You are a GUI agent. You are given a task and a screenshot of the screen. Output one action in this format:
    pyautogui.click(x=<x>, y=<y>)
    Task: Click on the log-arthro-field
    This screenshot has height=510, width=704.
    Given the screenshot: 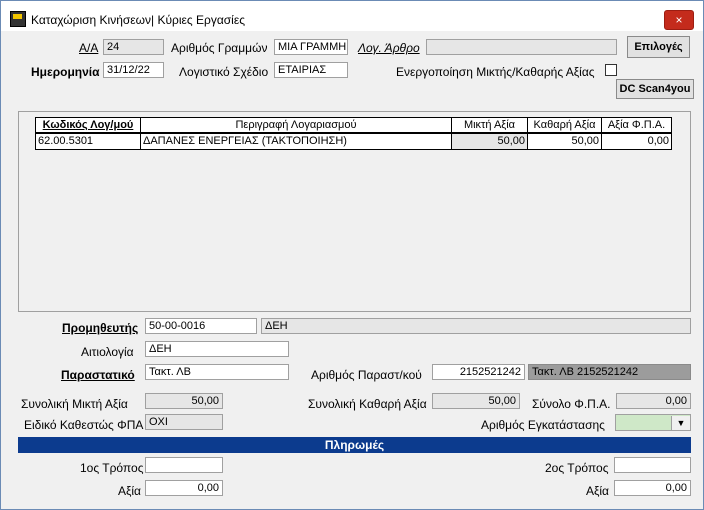 What is the action you would take?
    pyautogui.click(x=521, y=47)
    